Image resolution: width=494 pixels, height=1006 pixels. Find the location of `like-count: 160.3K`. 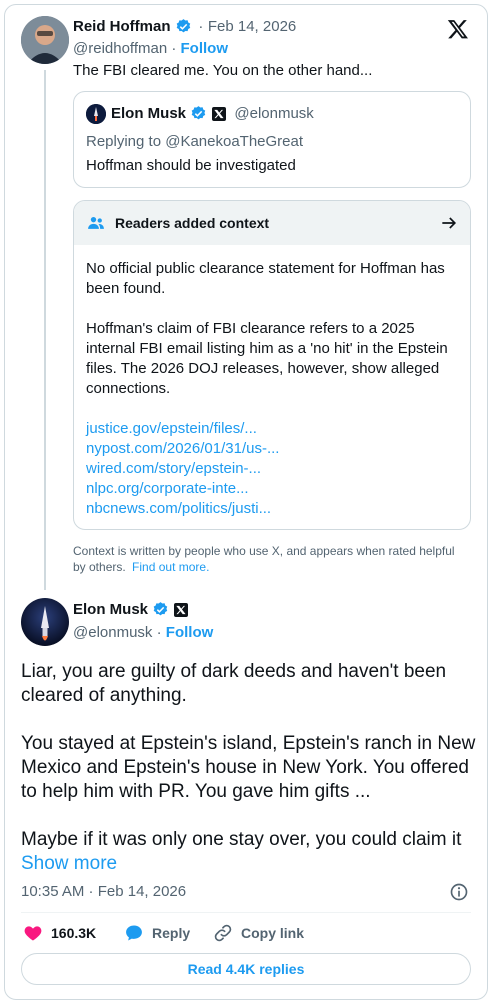

like-count: 160.3K is located at coordinates (74, 933).